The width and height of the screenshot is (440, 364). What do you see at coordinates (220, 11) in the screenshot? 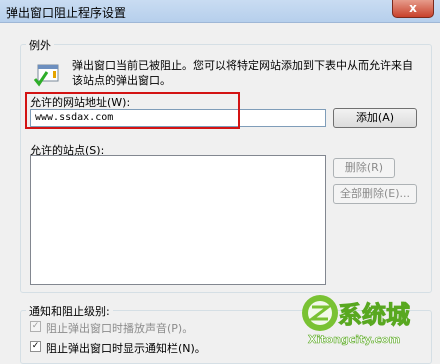
I see `title-bar: 弹出窗口阻止程序设置 x` at bounding box center [220, 11].